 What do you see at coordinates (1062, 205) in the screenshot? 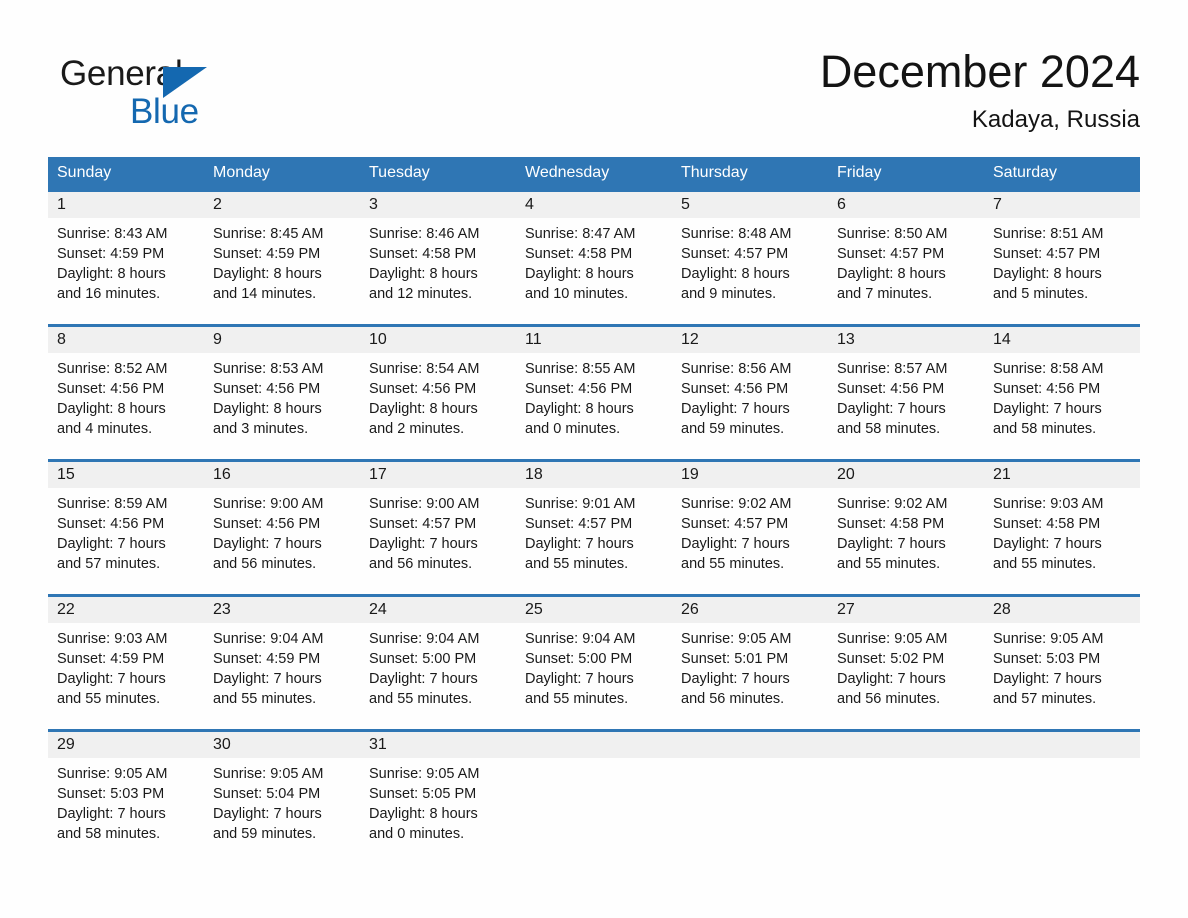
I see `day-number: 7` at bounding box center [1062, 205].